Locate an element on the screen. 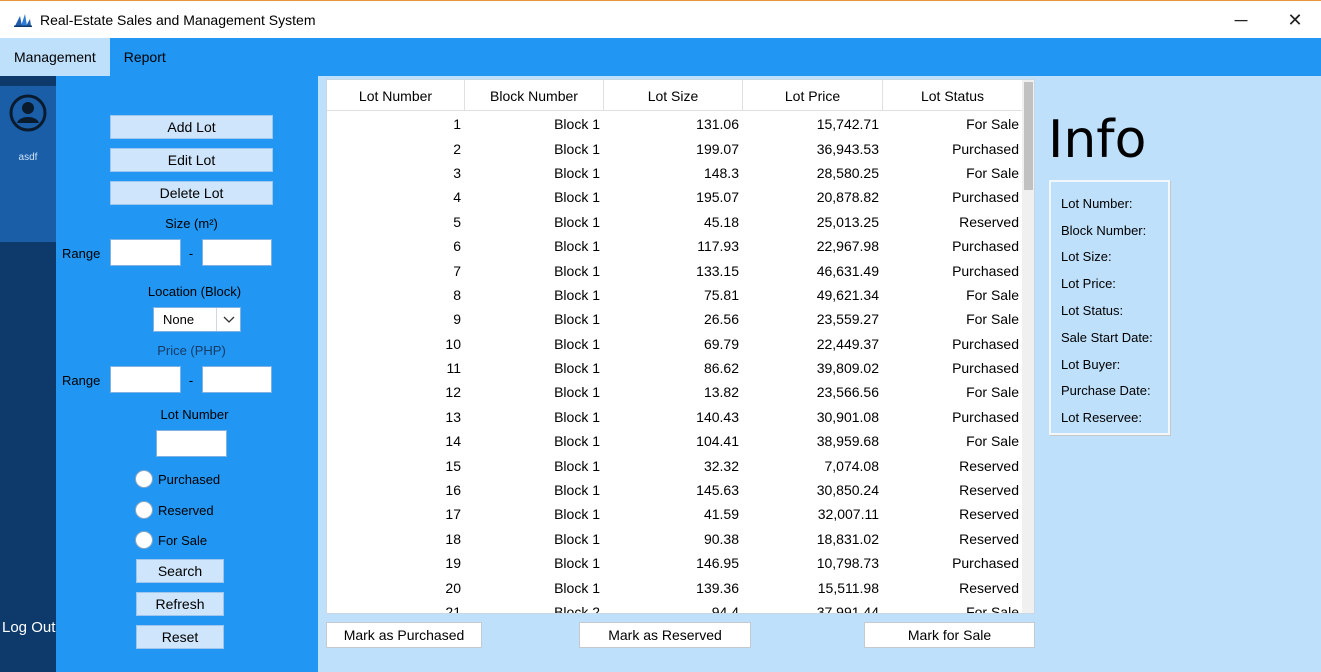 The width and height of the screenshot is (1321, 672). user-tile: asdf is located at coordinates (28, 164).